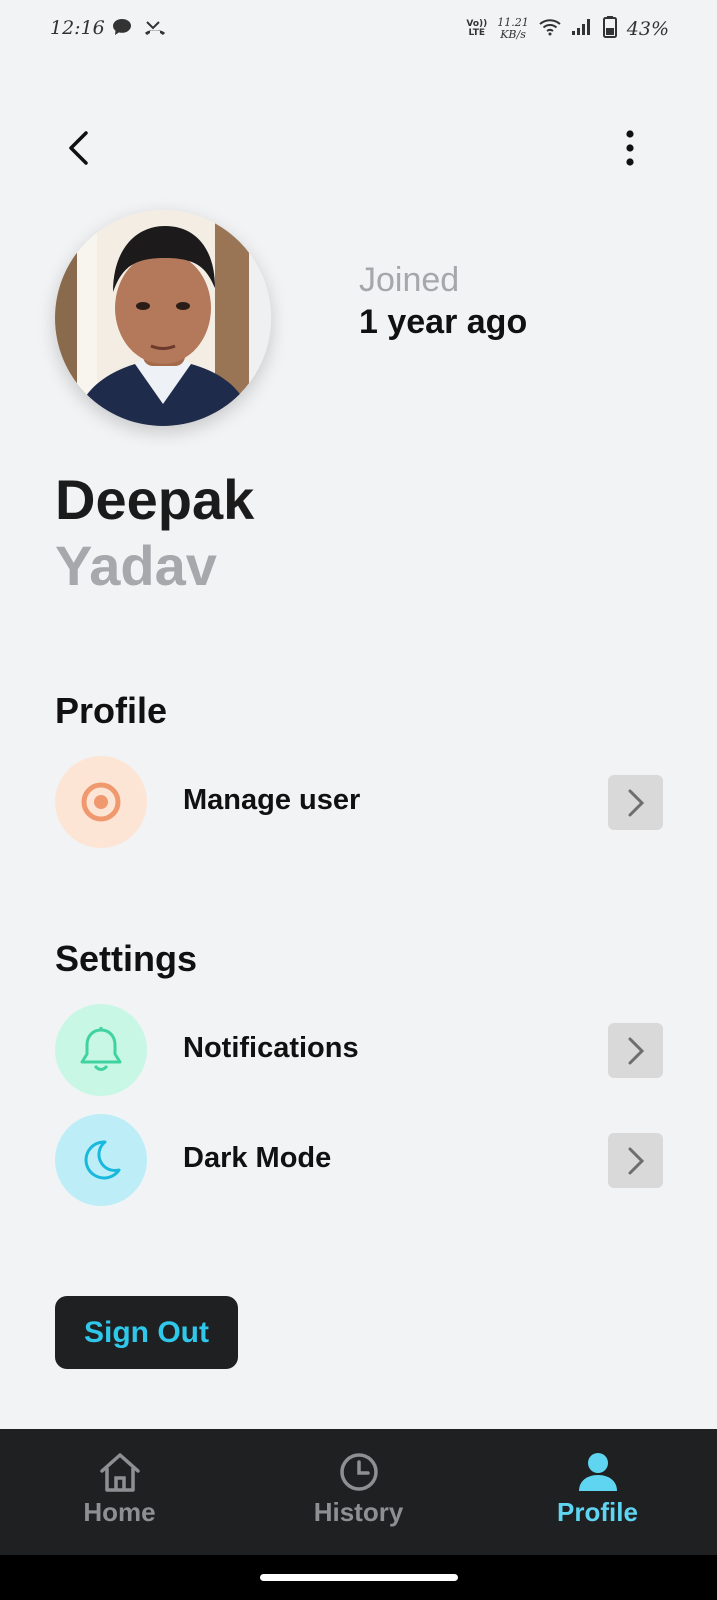  What do you see at coordinates (119, 1512) in the screenshot?
I see `nav-label-home: Home` at bounding box center [119, 1512].